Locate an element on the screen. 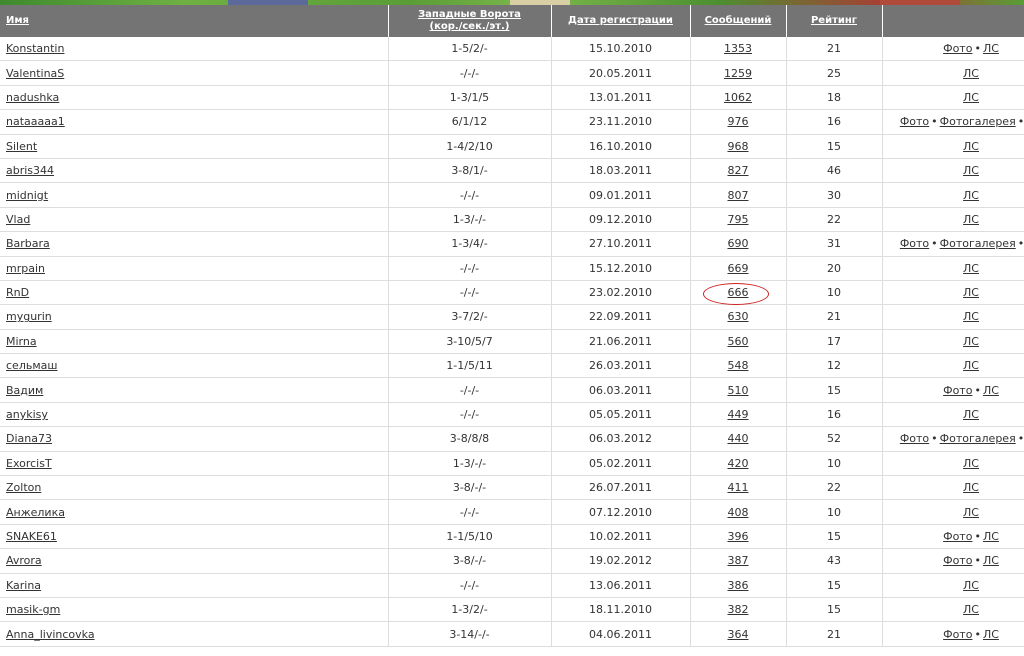  member-messages-link: 387 is located at coordinates (738, 560).